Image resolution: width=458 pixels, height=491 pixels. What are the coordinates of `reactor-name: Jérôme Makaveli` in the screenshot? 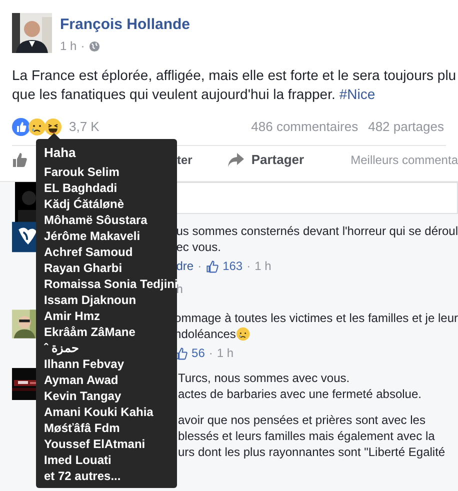 It's located at (92, 236).